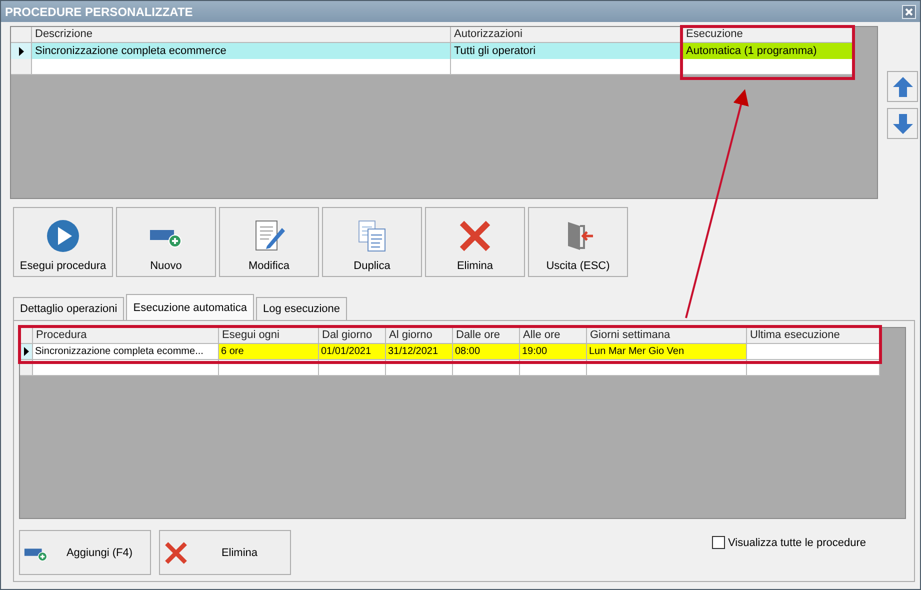  Describe the element at coordinates (166, 242) in the screenshot. I see `toolbar-button: Nuovo` at that location.